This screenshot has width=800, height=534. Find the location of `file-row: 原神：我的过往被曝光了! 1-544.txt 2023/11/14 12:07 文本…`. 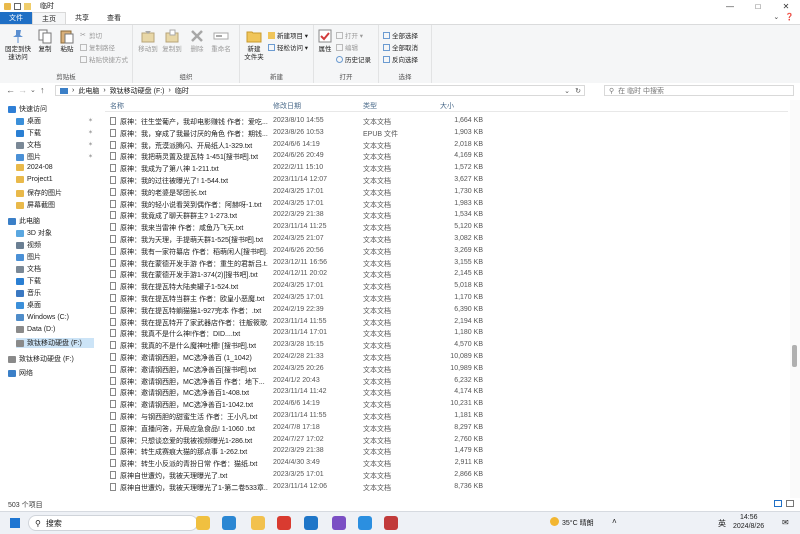

file-row: 原神：我的过往被曝光了! 1-544.txt 2023/11/14 12:07 文本… is located at coordinates (446, 180).